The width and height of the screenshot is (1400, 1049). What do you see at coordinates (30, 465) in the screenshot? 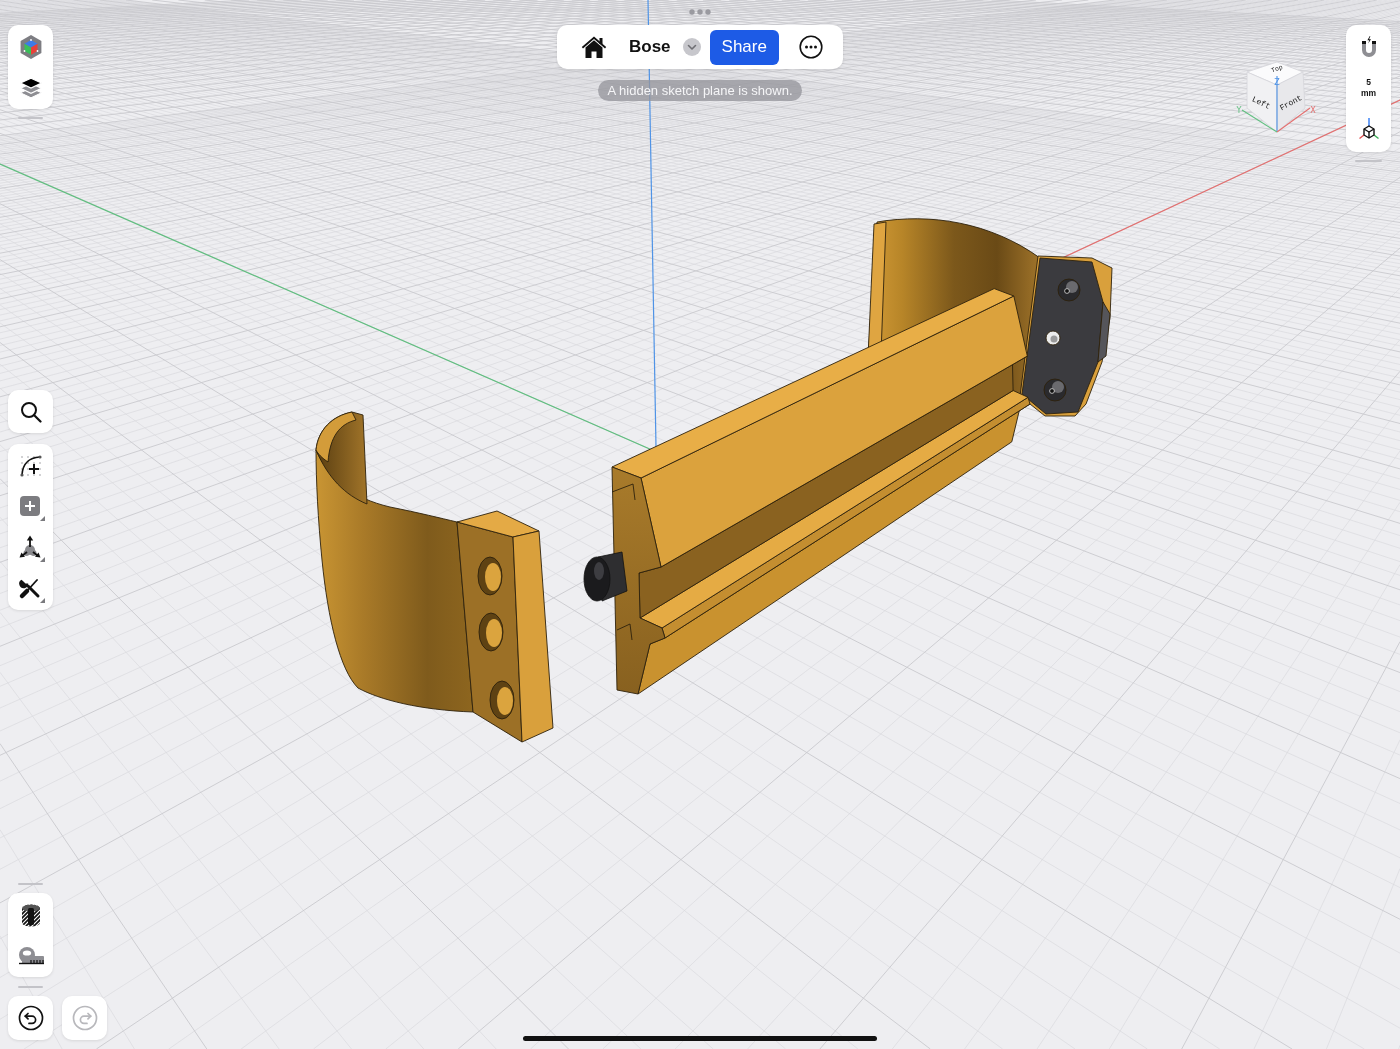
I see `arc-plus-icon` at bounding box center [30, 465].